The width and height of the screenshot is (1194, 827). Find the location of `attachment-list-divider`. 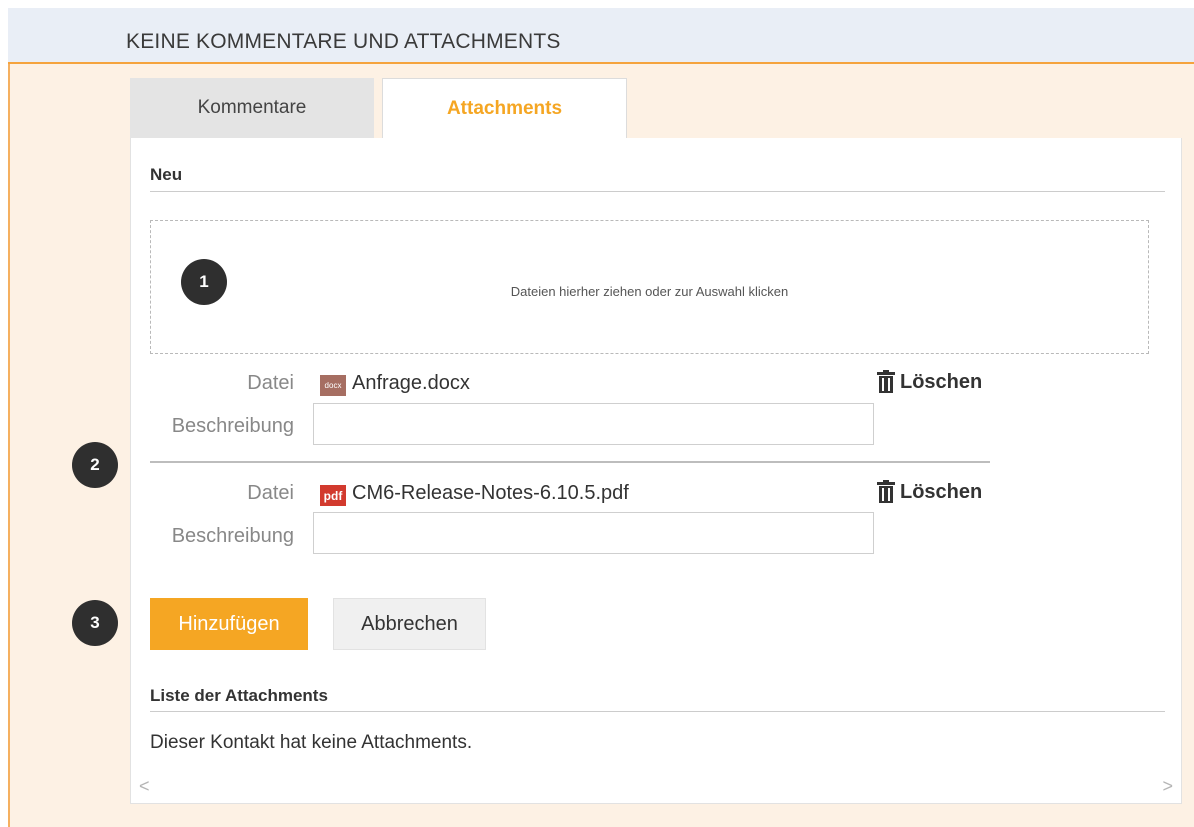

attachment-list-divider is located at coordinates (657, 711).